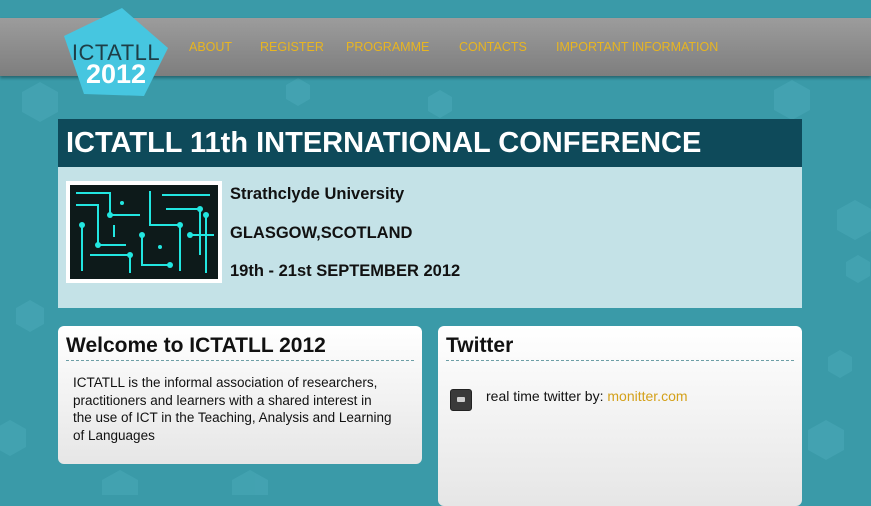 The image size is (871, 506). What do you see at coordinates (647, 396) in the screenshot?
I see `monitter-link: monitter.com` at bounding box center [647, 396].